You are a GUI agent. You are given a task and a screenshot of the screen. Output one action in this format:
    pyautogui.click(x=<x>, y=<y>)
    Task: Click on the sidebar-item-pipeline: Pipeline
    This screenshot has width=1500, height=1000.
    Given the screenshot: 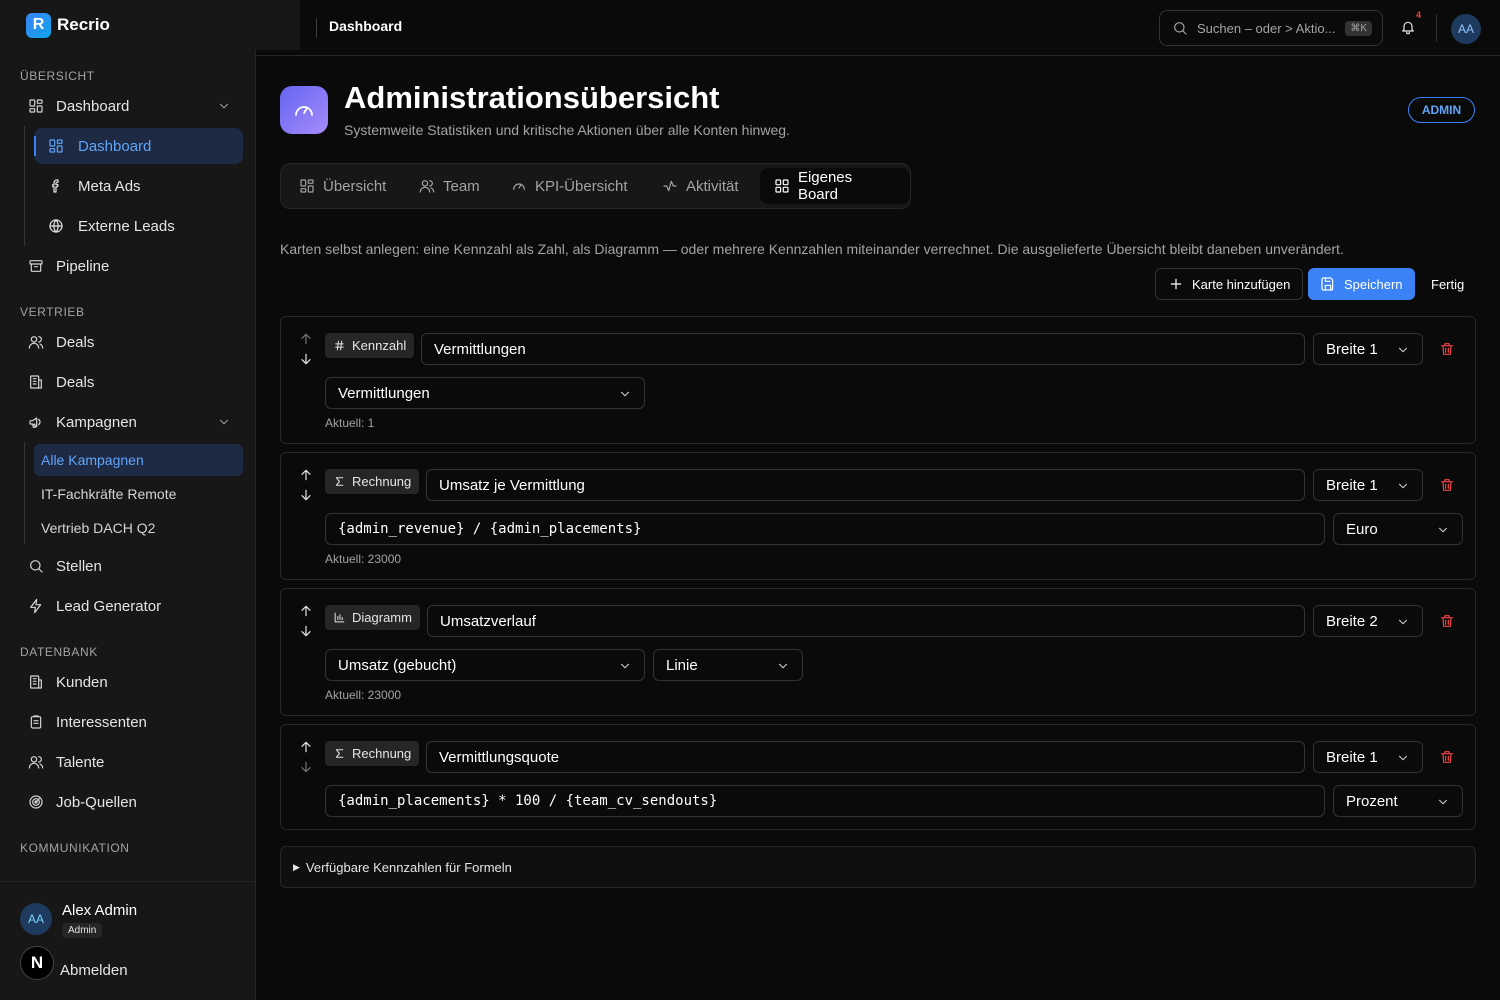 What is the action you would take?
    pyautogui.click(x=131, y=266)
    